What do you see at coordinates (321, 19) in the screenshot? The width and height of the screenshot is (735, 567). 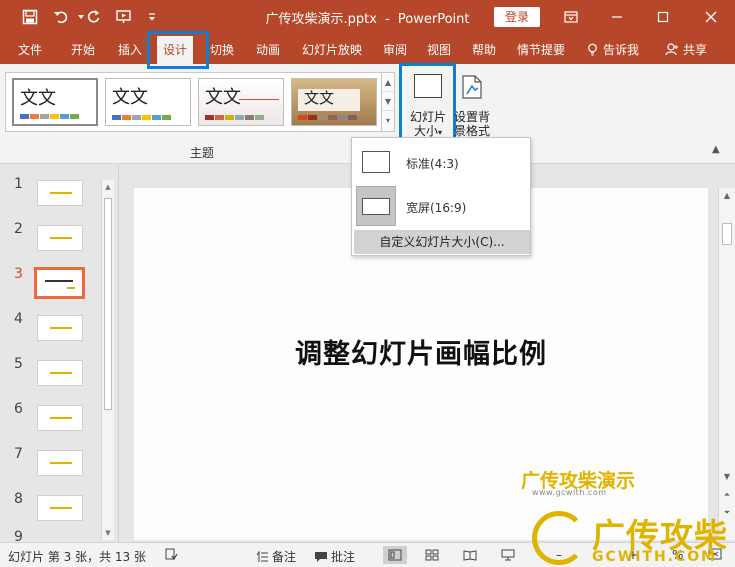 I see `file-name: 广传攻柴演示.pptx` at bounding box center [321, 19].